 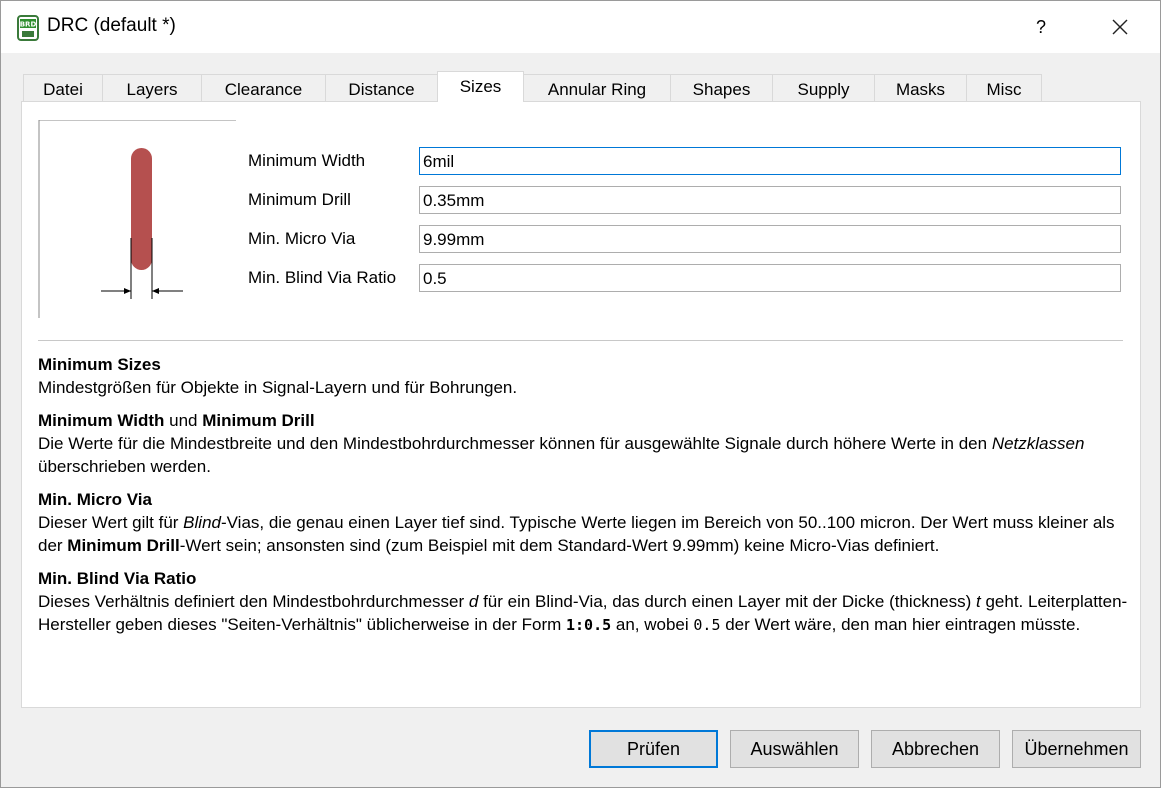 What do you see at coordinates (307, 160) in the screenshot?
I see `minimum-width-label: Minimum Width` at bounding box center [307, 160].